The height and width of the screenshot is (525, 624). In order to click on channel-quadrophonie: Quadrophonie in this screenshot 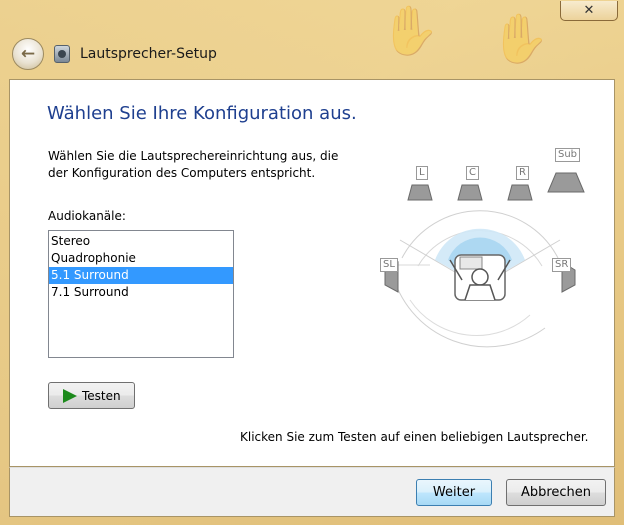, I will do `click(141, 258)`.